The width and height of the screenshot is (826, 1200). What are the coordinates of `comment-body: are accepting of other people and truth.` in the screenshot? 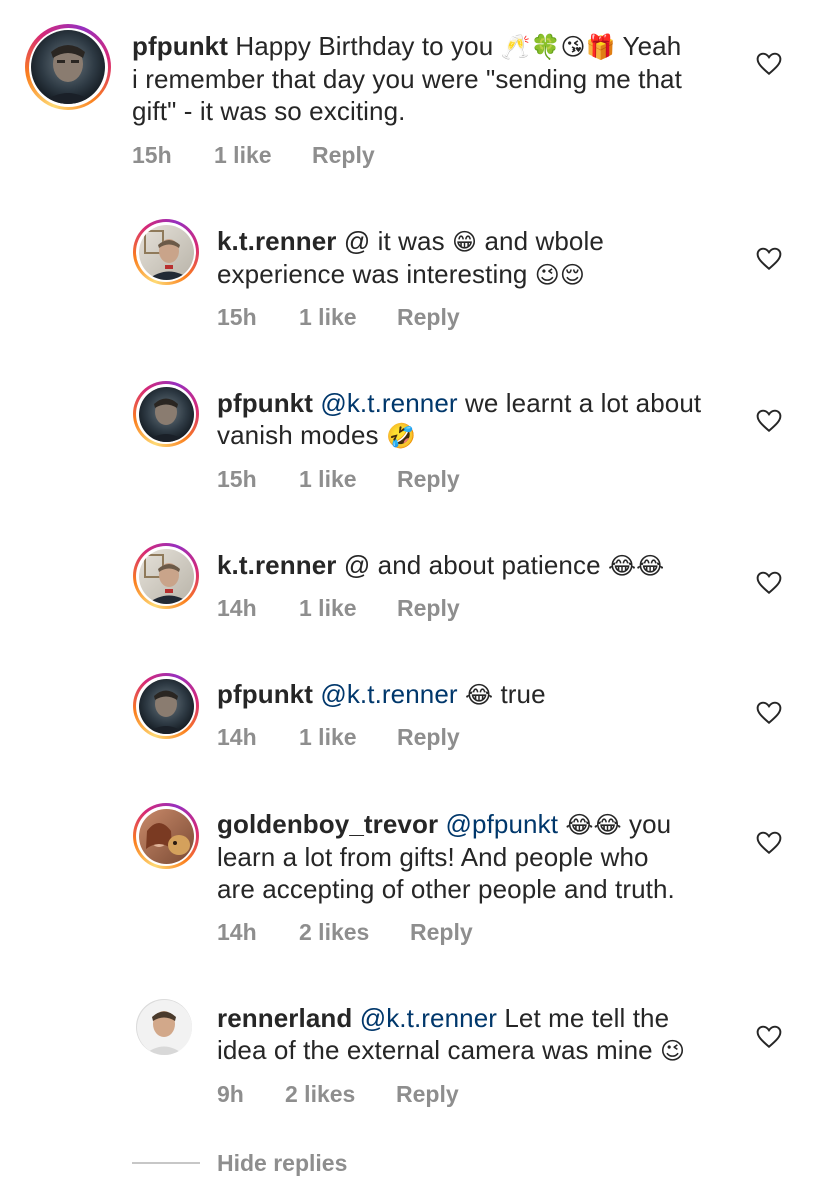 It's located at (446, 889).